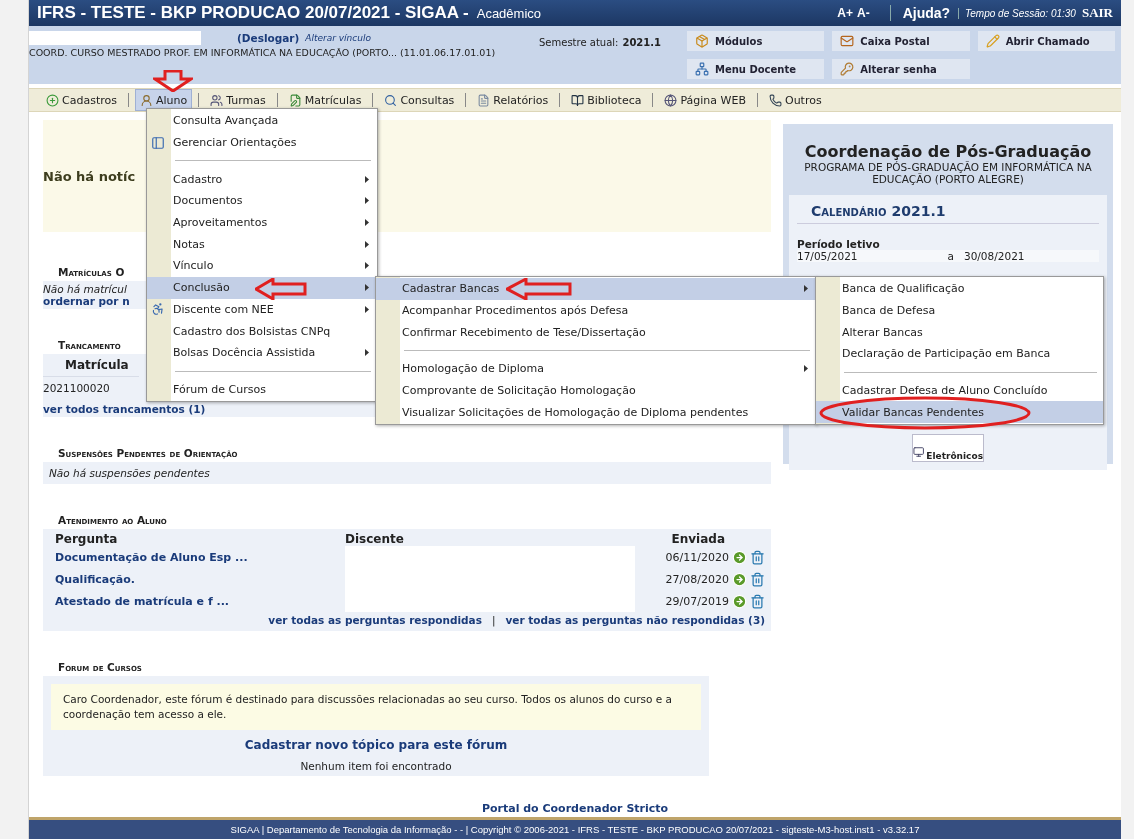 The image size is (1134, 839). What do you see at coordinates (163, 100) in the screenshot?
I see `menu-tab: Aluno` at bounding box center [163, 100].